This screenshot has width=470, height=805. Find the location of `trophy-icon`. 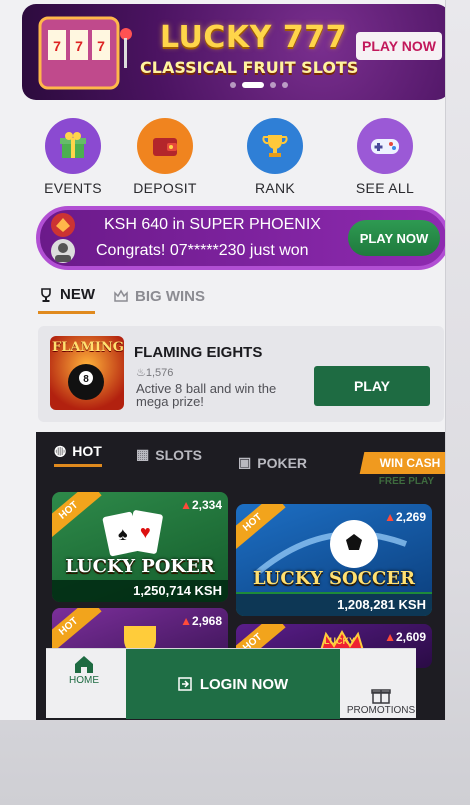

trophy-icon is located at coordinates (275, 146).